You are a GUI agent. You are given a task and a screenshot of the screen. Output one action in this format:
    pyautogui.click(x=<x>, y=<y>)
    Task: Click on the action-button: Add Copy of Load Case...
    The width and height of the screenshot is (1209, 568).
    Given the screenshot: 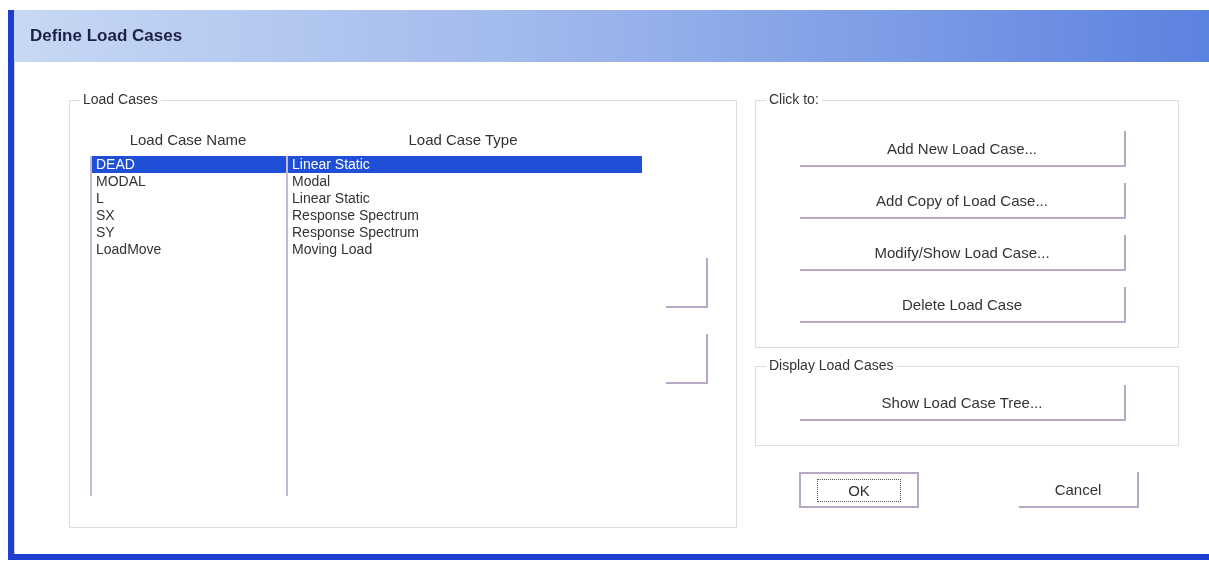 What is the action you would take?
    pyautogui.click(x=963, y=201)
    